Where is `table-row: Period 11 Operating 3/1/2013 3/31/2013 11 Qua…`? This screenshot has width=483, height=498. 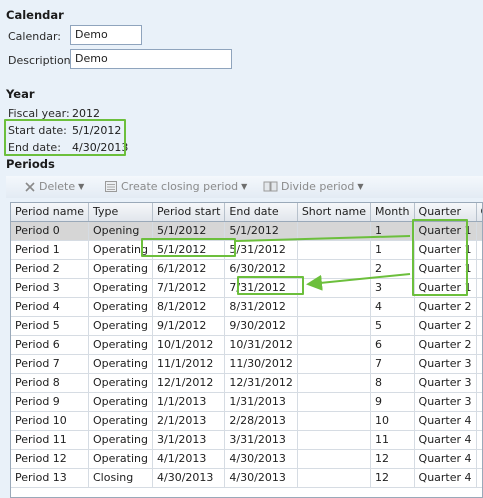 table-row: Period 11 Operating 3/1/2013 3/31/2013 11 Qua… is located at coordinates (246, 440).